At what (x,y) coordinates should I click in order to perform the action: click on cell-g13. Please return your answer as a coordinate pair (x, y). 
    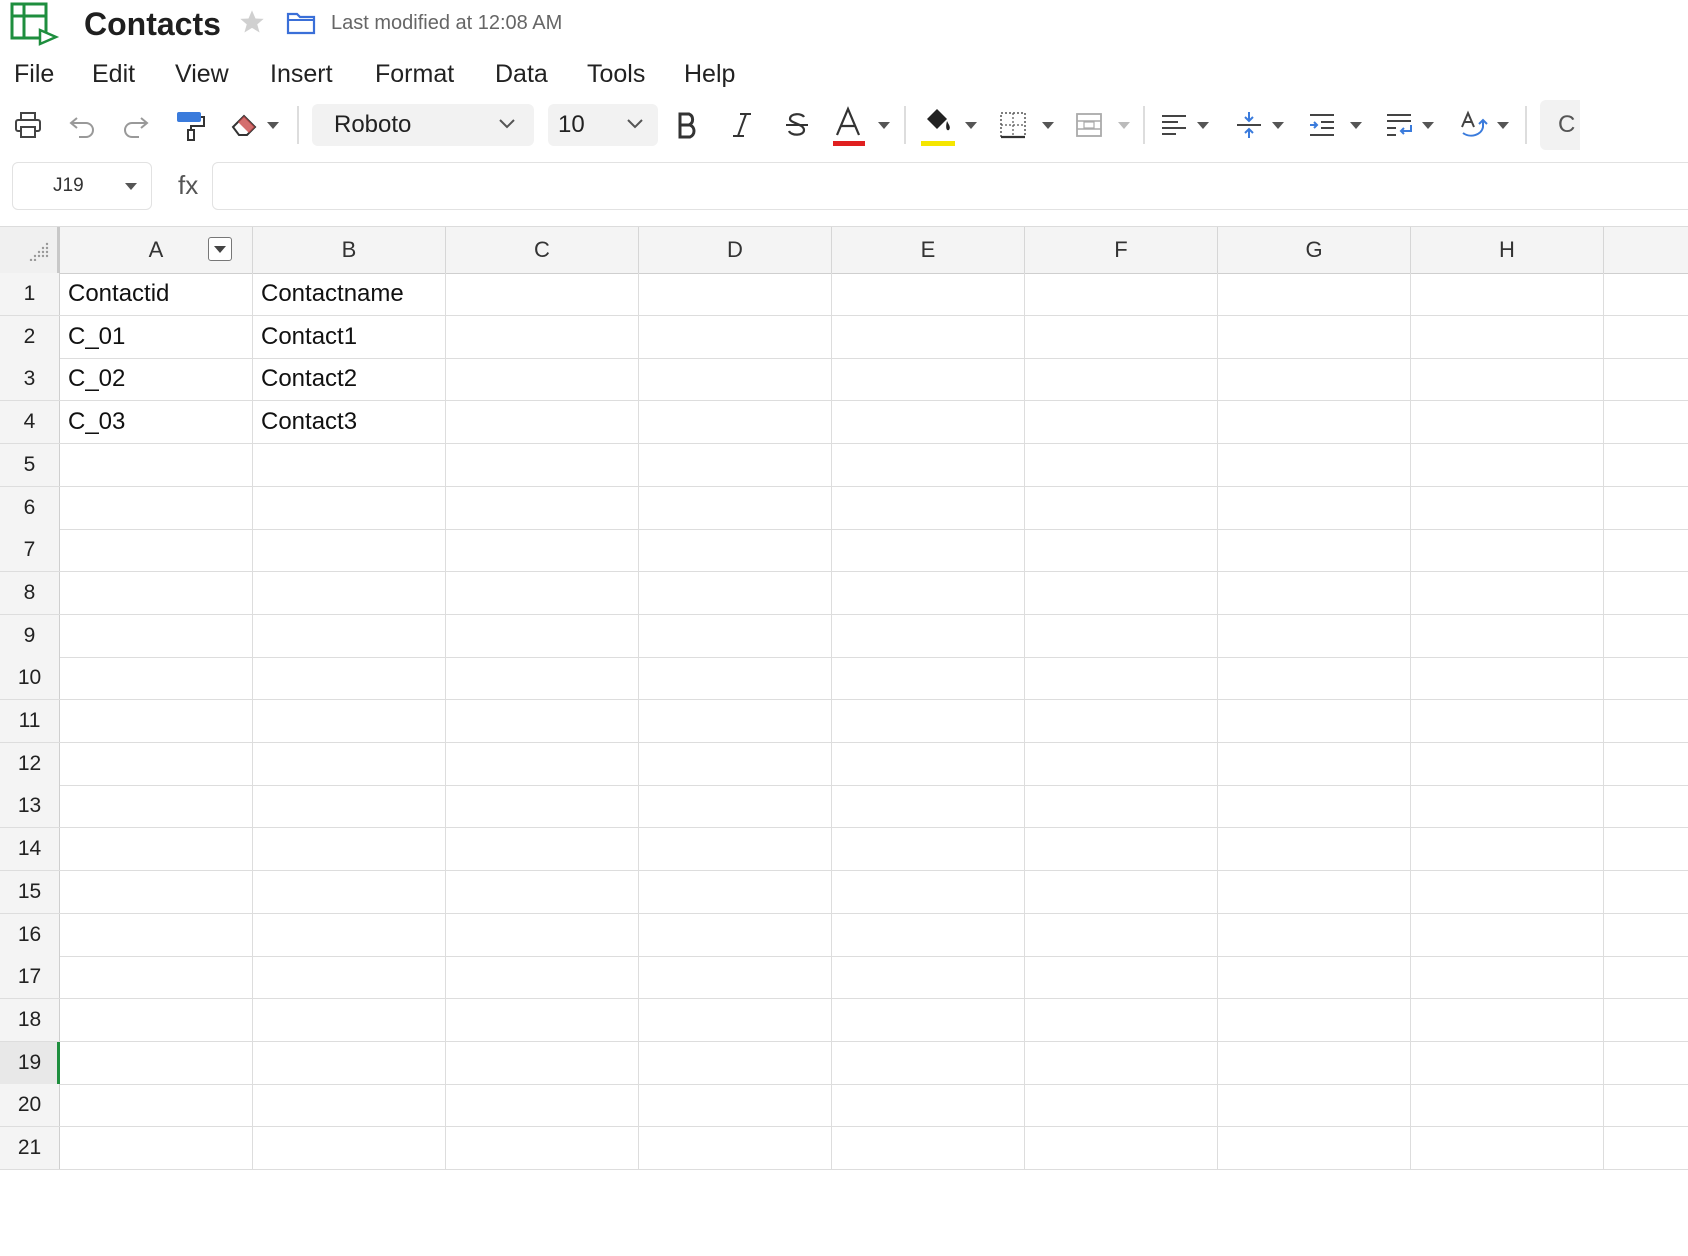
    Looking at the image, I should click on (1314, 806).